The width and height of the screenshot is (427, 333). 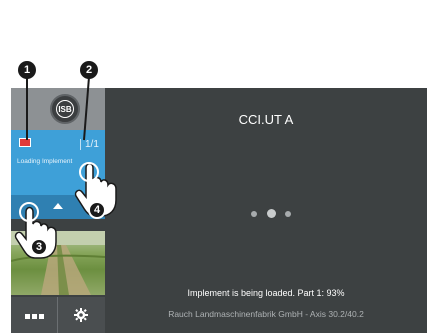 I want to click on mini-view-panel: 1/1 Loading Implement, so click(x=58, y=162).